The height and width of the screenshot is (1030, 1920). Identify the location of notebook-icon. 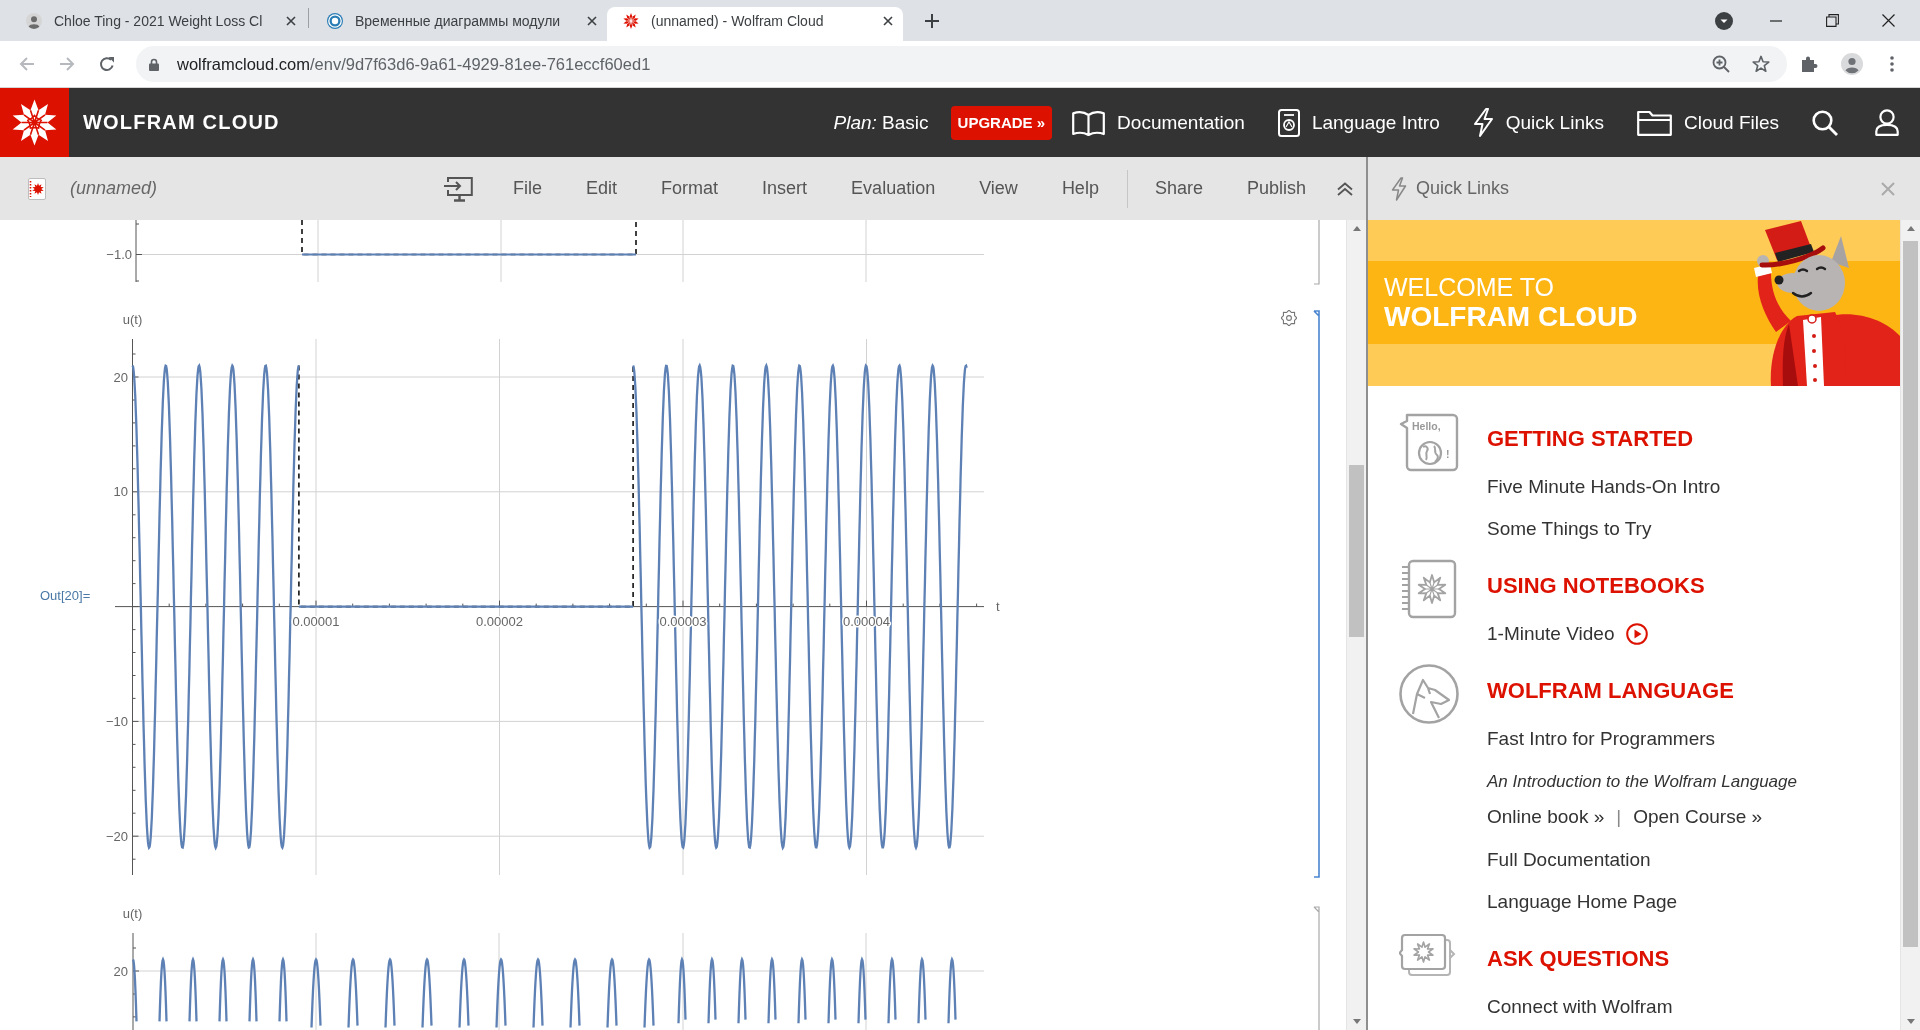
(37, 188).